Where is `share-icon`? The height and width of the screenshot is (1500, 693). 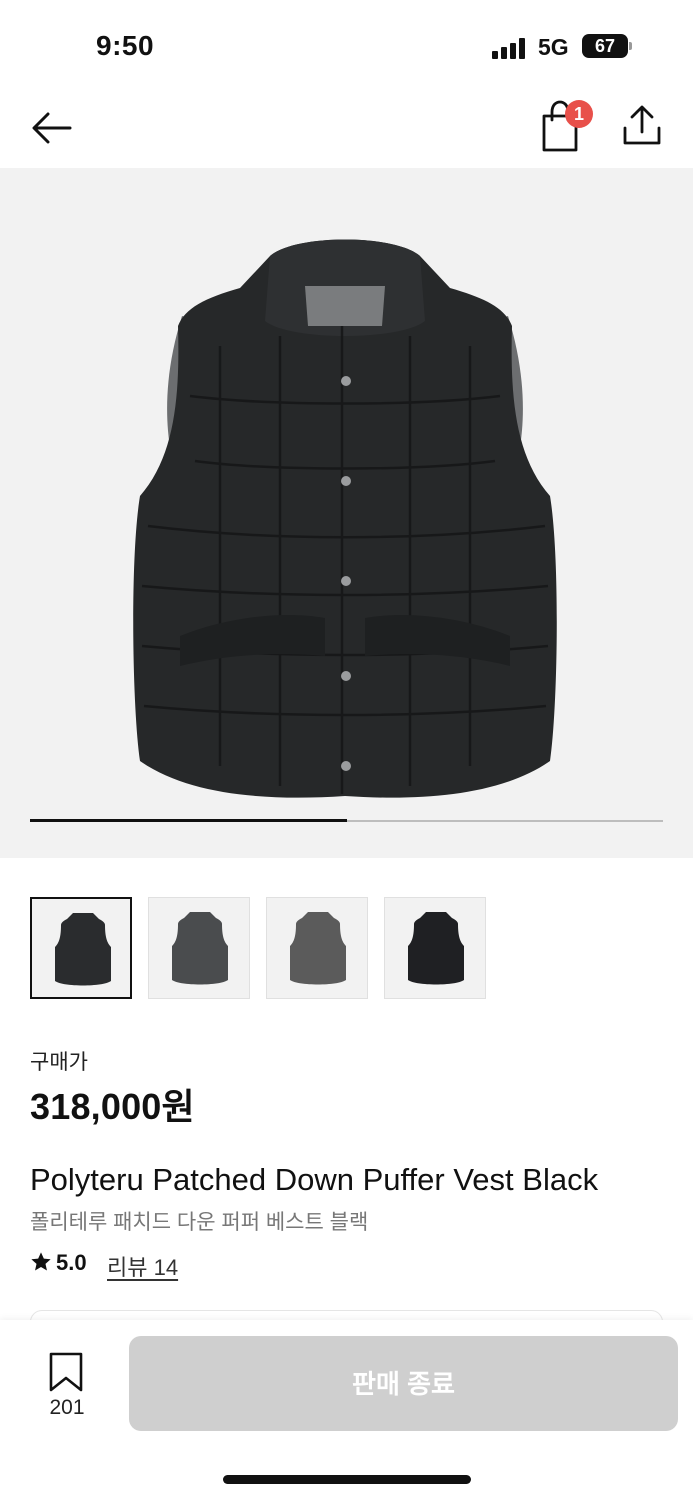 share-icon is located at coordinates (642, 126).